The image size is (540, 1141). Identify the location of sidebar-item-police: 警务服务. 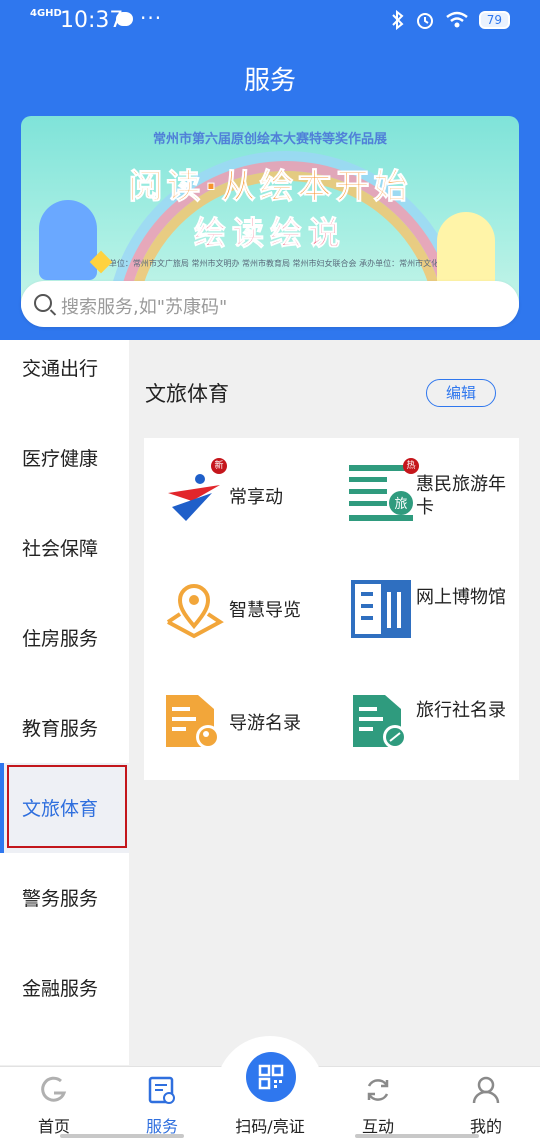
(64, 898).